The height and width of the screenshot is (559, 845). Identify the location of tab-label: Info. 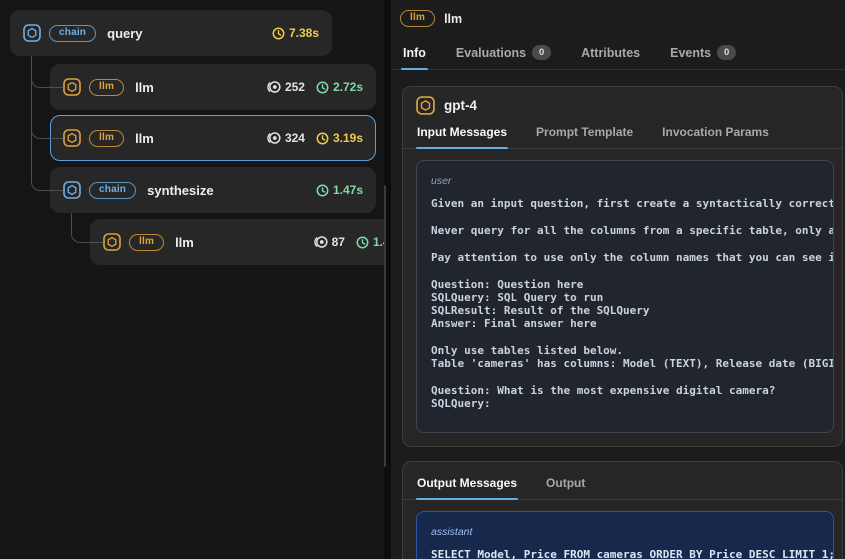
(414, 52).